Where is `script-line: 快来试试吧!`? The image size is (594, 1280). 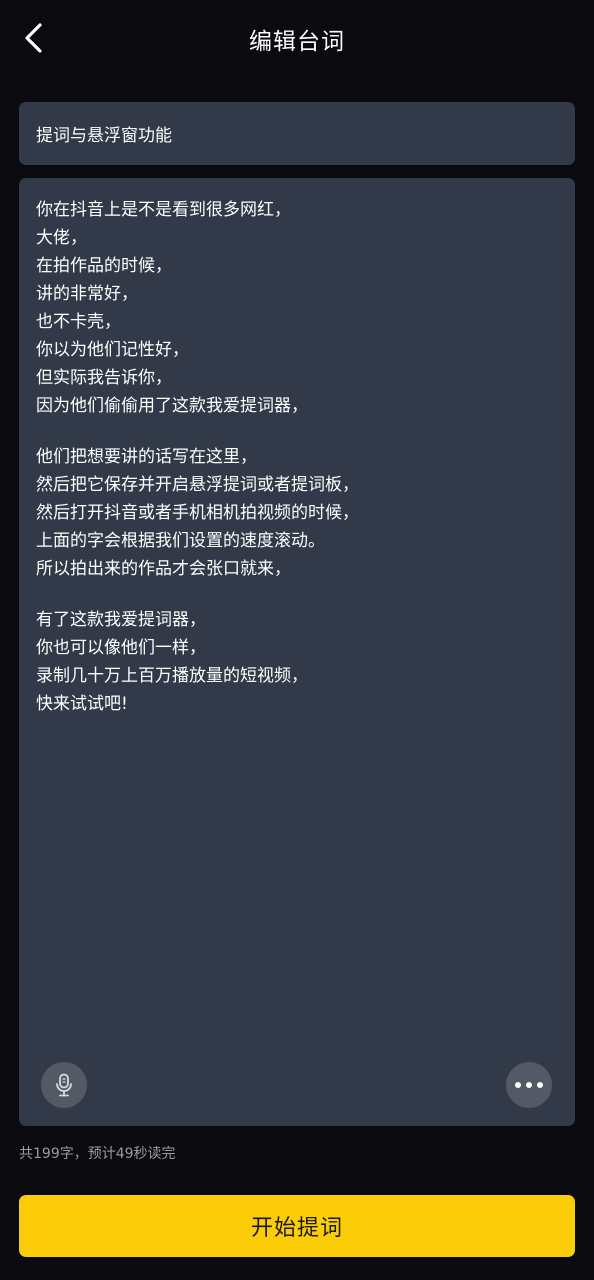 script-line: 快来试试吧! is located at coordinates (82, 704).